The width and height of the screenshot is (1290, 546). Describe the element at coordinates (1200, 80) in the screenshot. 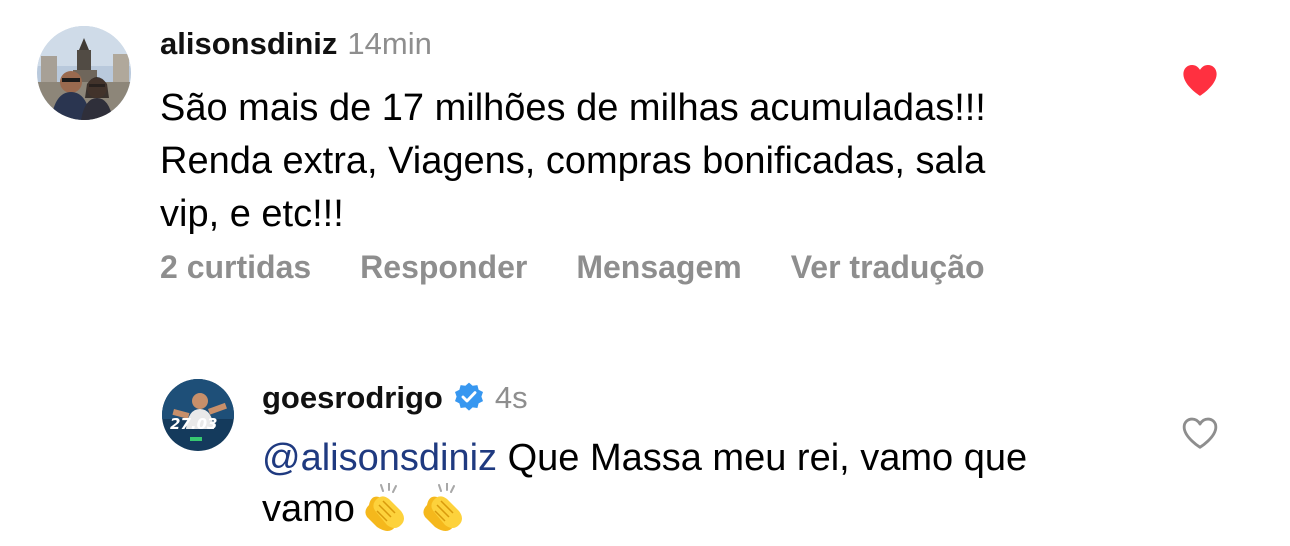

I see `heart-filled-icon` at that location.